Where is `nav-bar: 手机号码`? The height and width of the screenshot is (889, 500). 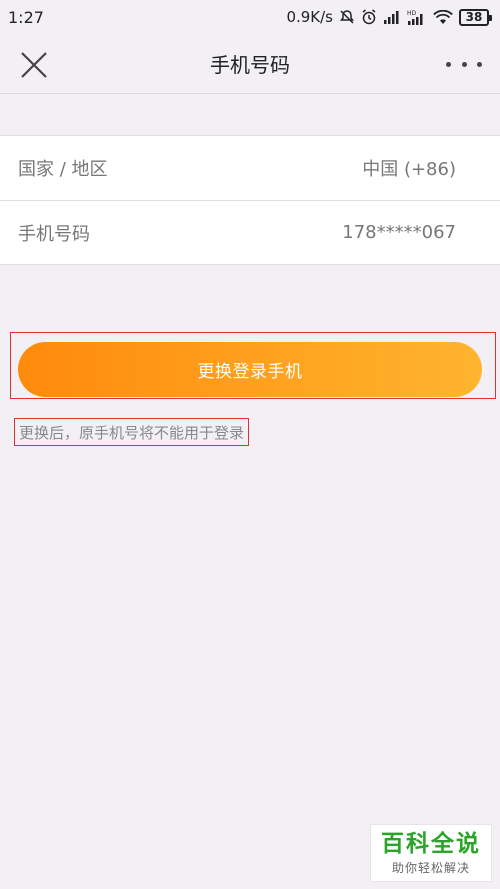
nav-bar: 手机号码 is located at coordinates (250, 64).